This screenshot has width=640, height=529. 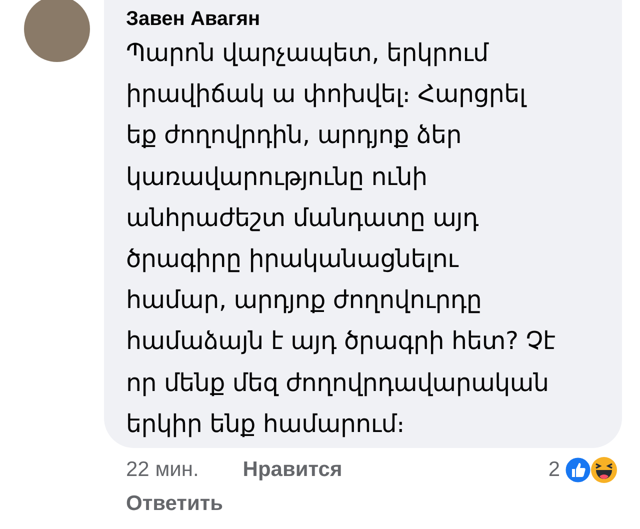 I want to click on like-icon, so click(x=578, y=470).